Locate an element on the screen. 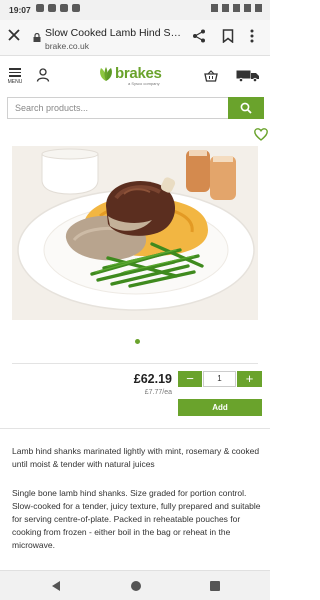 Image resolution: width=320 pixels, height=600 pixels. search-button is located at coordinates (246, 108).